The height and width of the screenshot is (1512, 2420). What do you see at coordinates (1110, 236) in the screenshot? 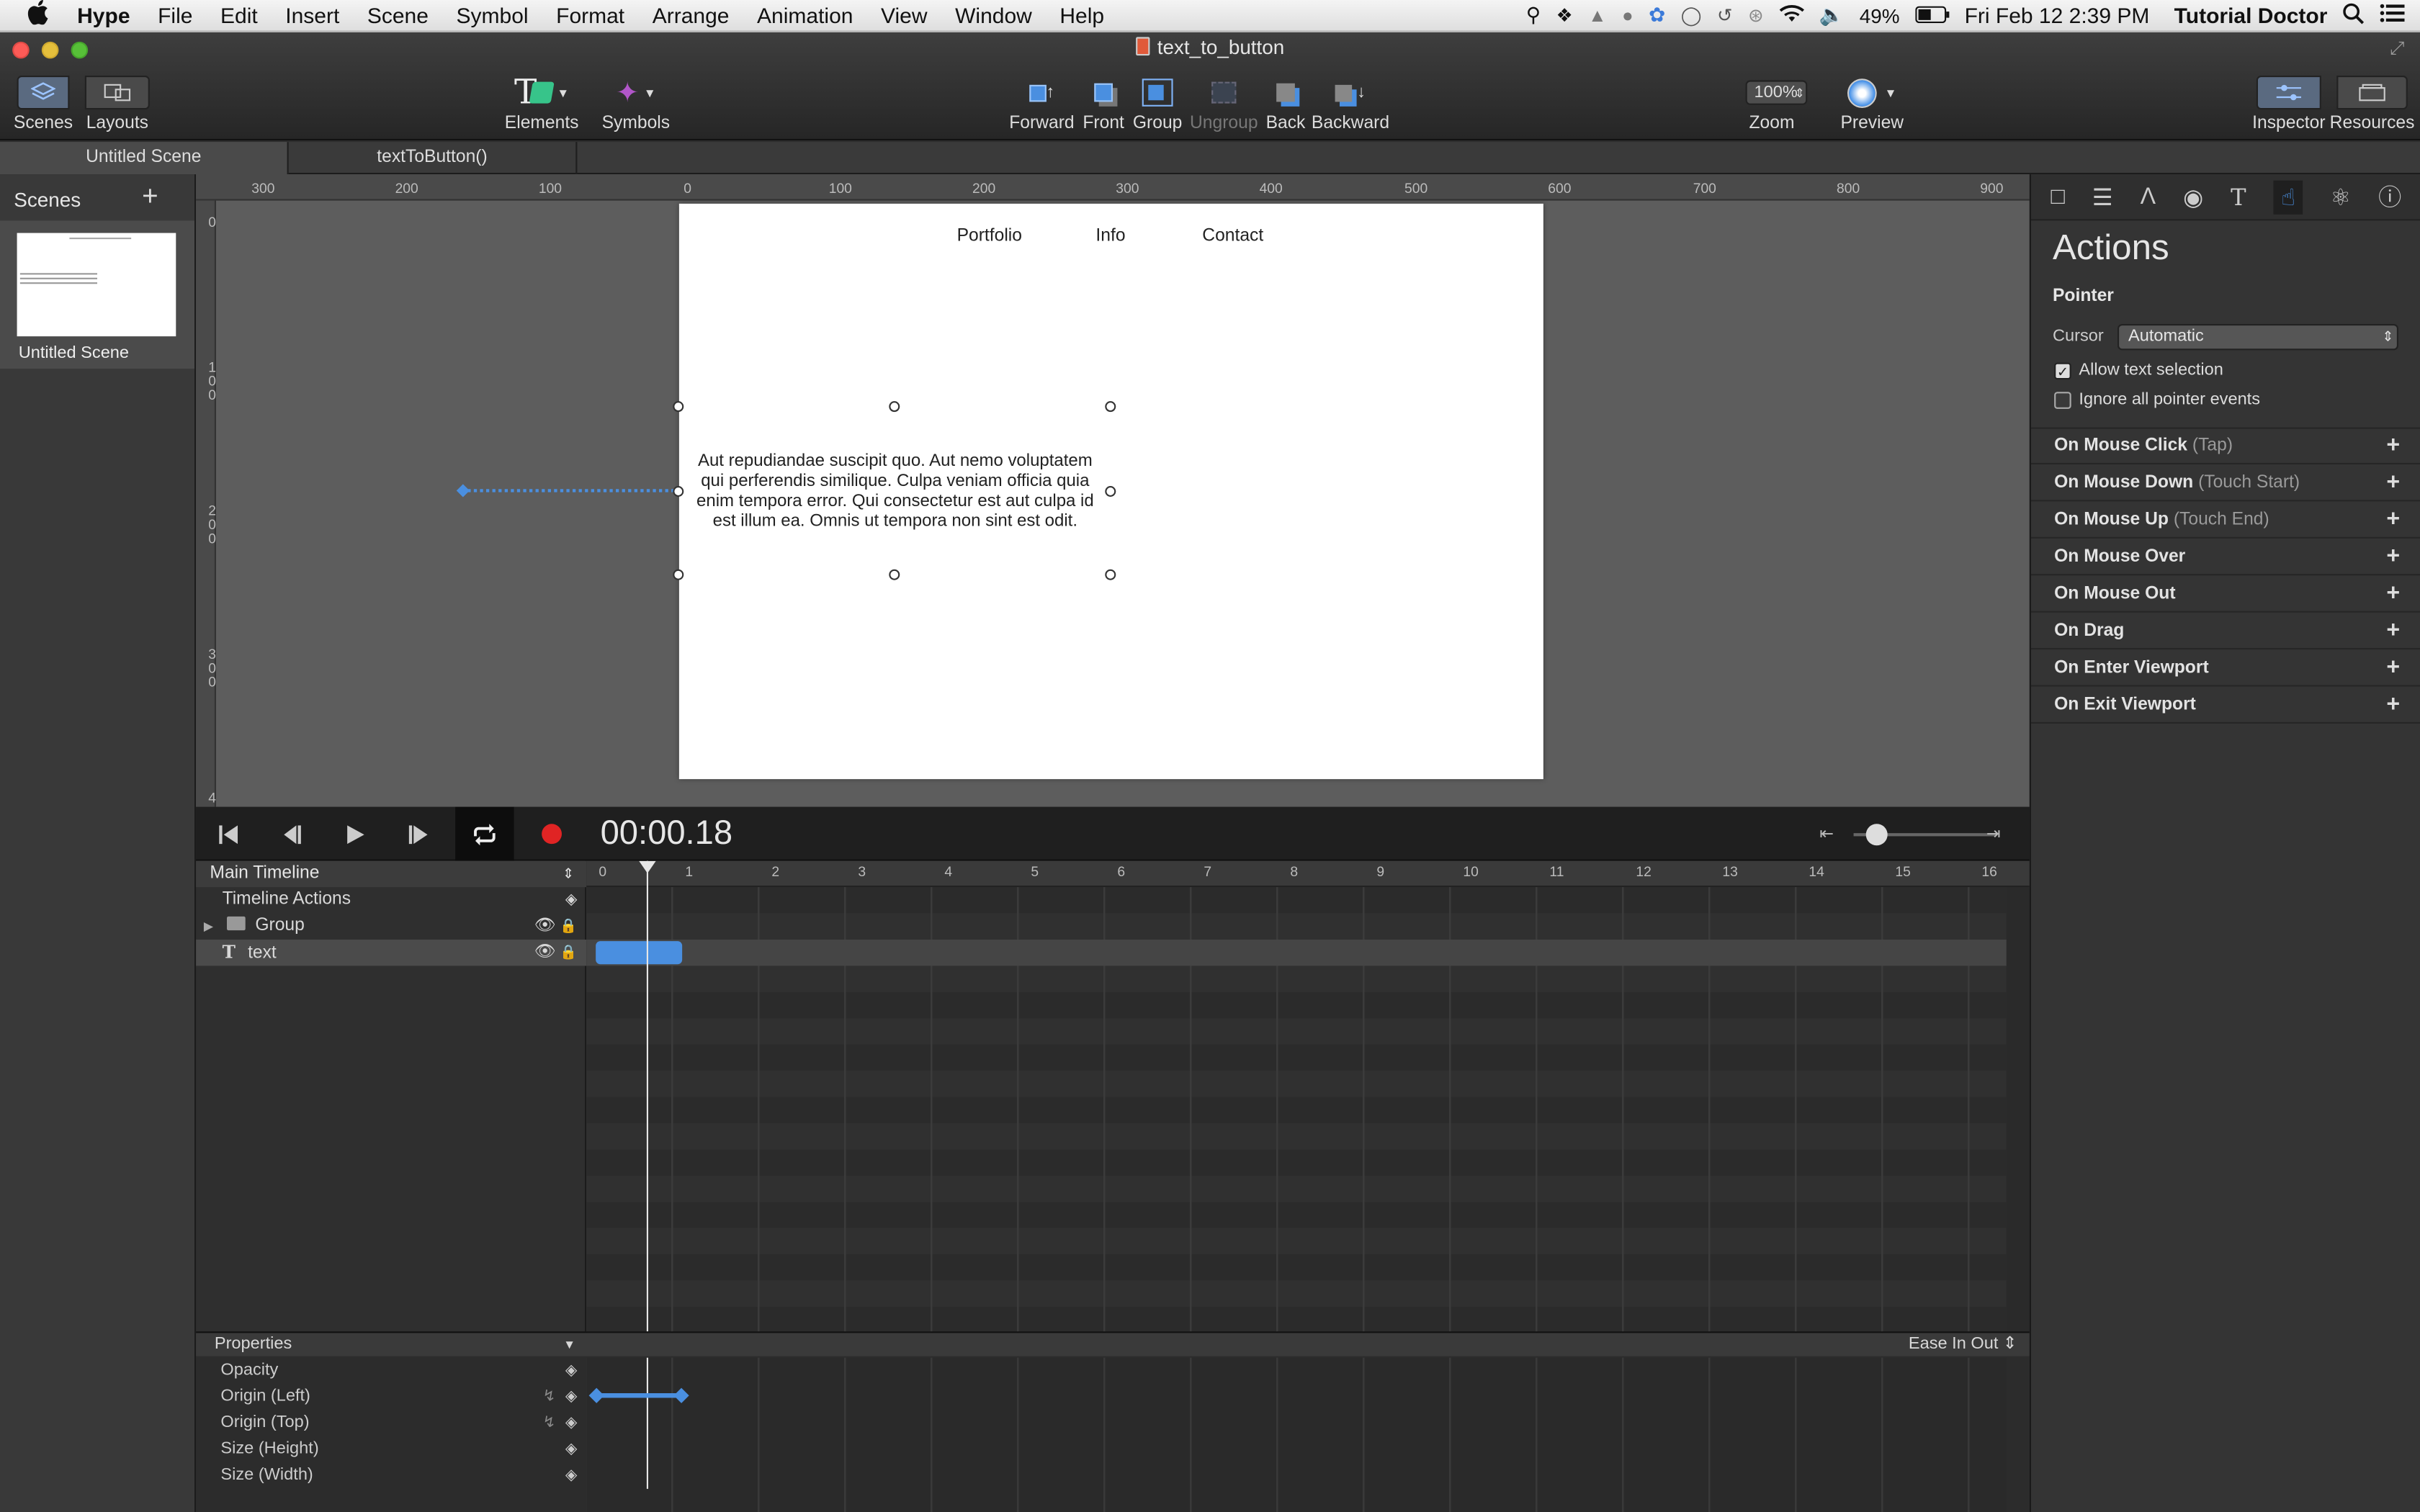
I see `nav-info-text: Info` at bounding box center [1110, 236].